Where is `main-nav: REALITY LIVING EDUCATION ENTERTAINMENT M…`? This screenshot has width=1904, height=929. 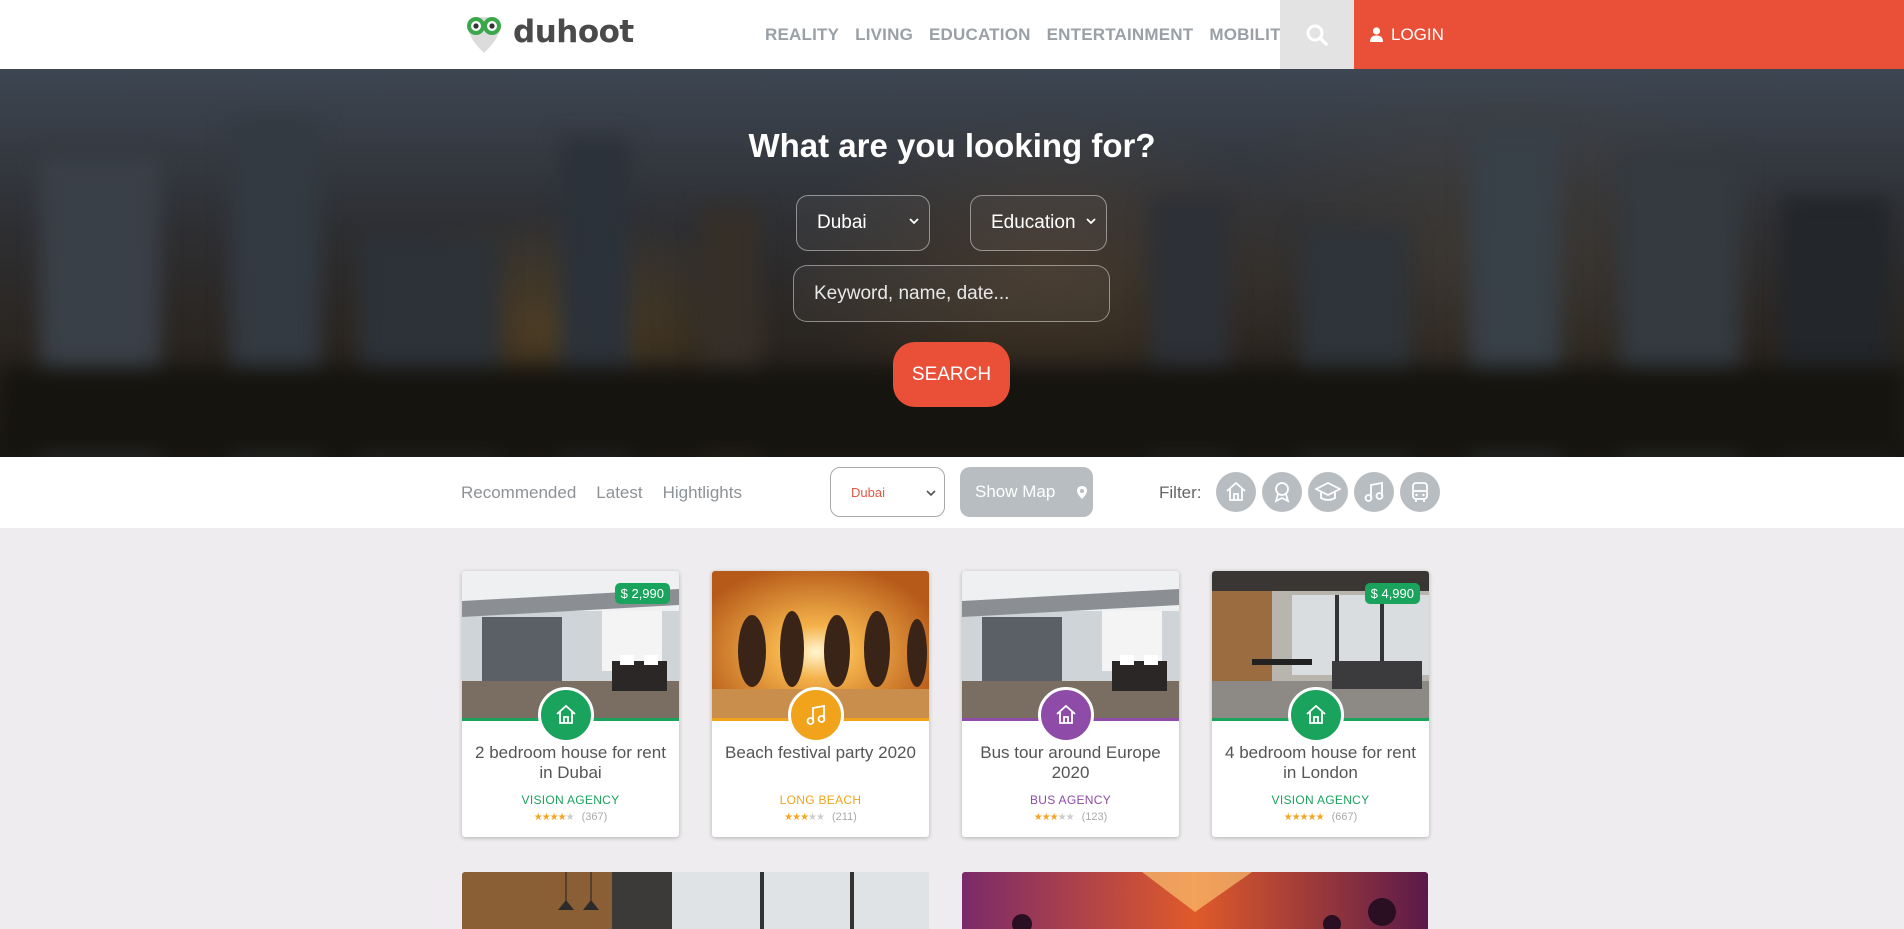
main-nav: REALITY LIVING EDUCATION ENTERTAINMENT M… is located at coordinates (1028, 34).